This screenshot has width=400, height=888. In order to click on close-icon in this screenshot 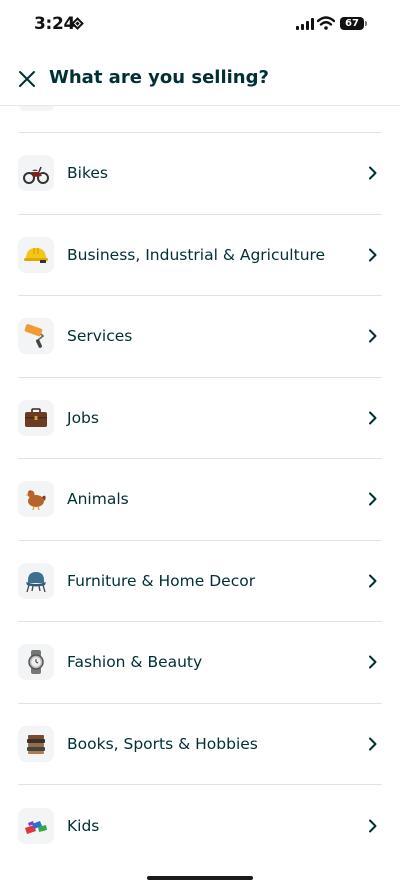, I will do `click(27, 79)`.